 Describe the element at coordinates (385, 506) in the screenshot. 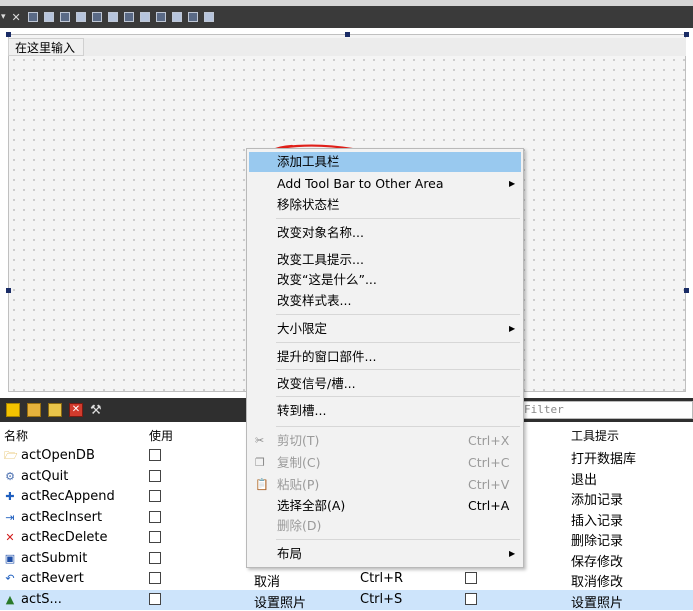

I see `menu-item: 选择全部(A) Ctrl+A` at that location.